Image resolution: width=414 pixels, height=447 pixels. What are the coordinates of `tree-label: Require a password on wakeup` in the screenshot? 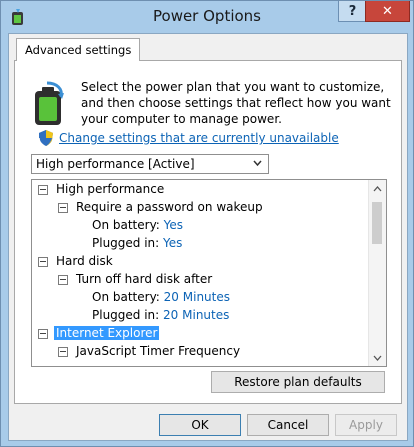 It's located at (169, 207).